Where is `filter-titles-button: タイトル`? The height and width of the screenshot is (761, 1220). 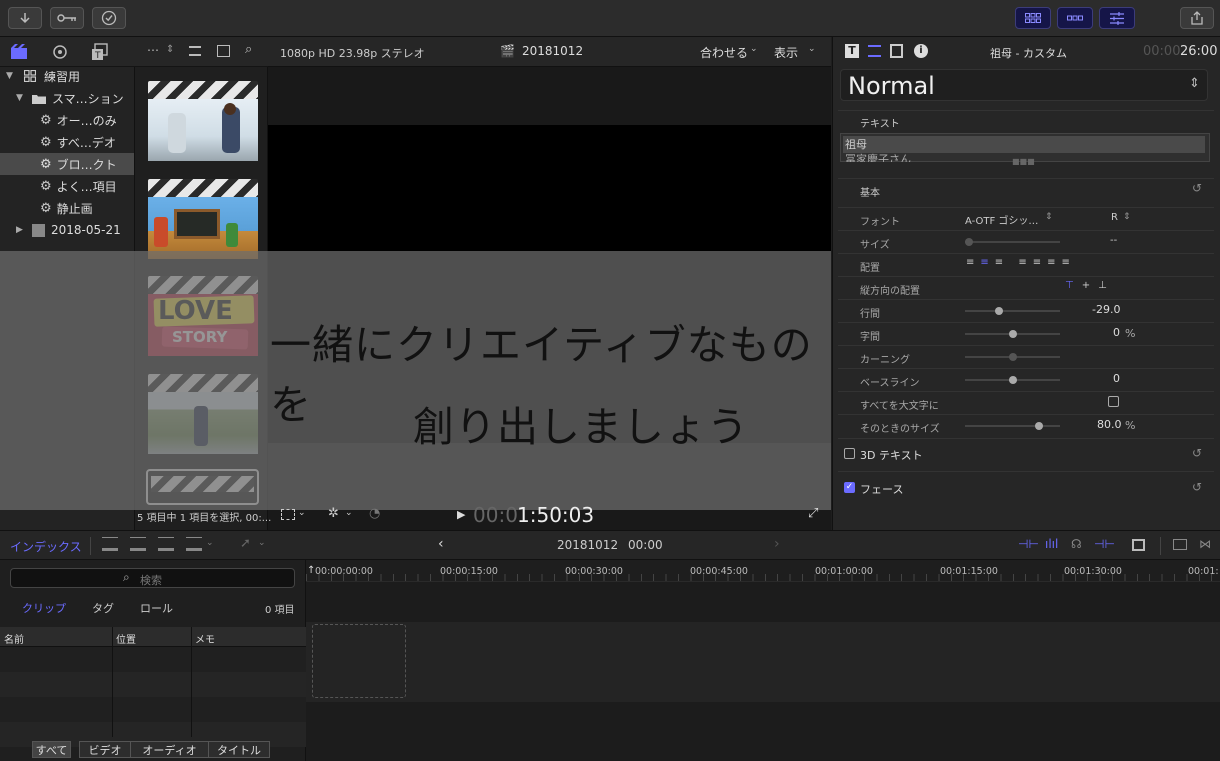
filter-titles-button: タイトル is located at coordinates (239, 749).